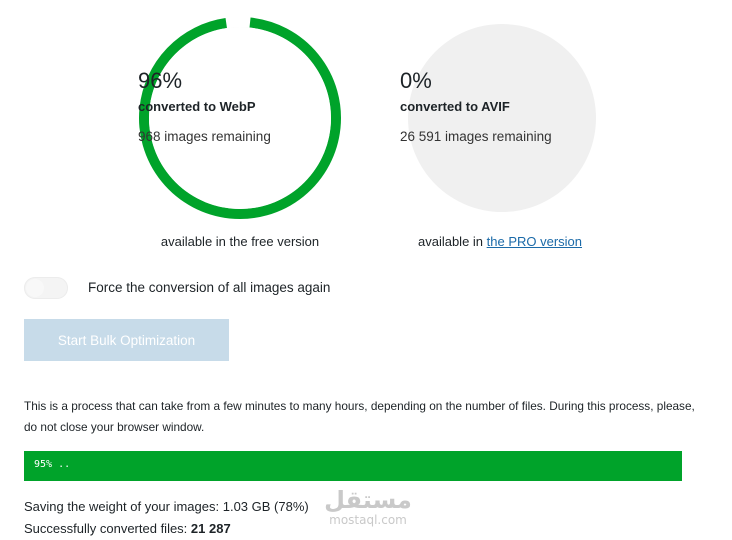 Image resolution: width=732 pixels, height=540 pixels. What do you see at coordinates (368, 520) in the screenshot?
I see `watermark-latin: mostaql.com` at bounding box center [368, 520].